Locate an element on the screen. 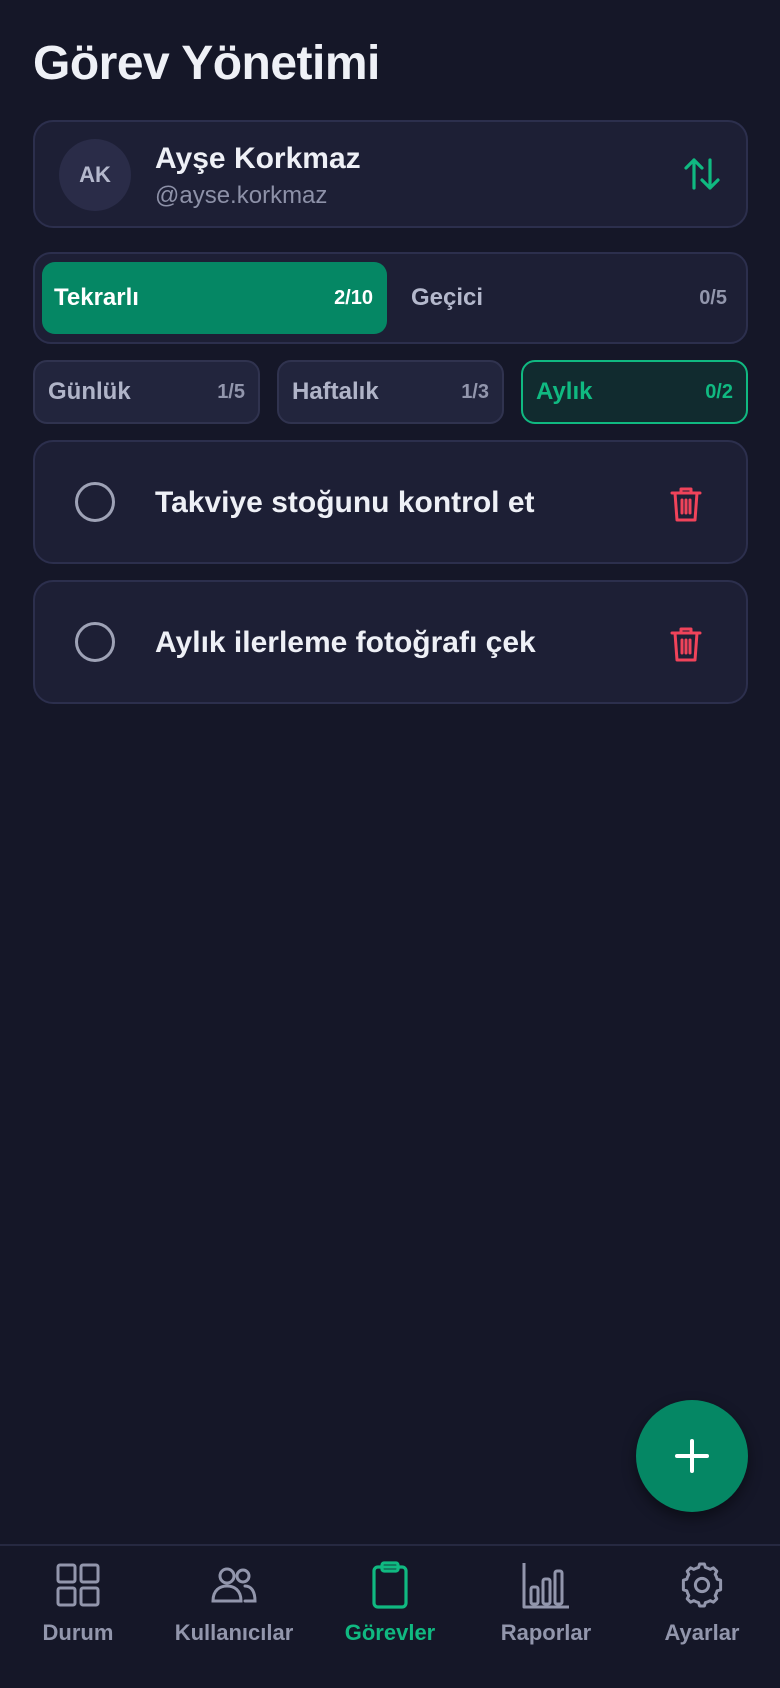 Image resolution: width=780 pixels, height=1688 pixels. grid-icon is located at coordinates (78, 1585).